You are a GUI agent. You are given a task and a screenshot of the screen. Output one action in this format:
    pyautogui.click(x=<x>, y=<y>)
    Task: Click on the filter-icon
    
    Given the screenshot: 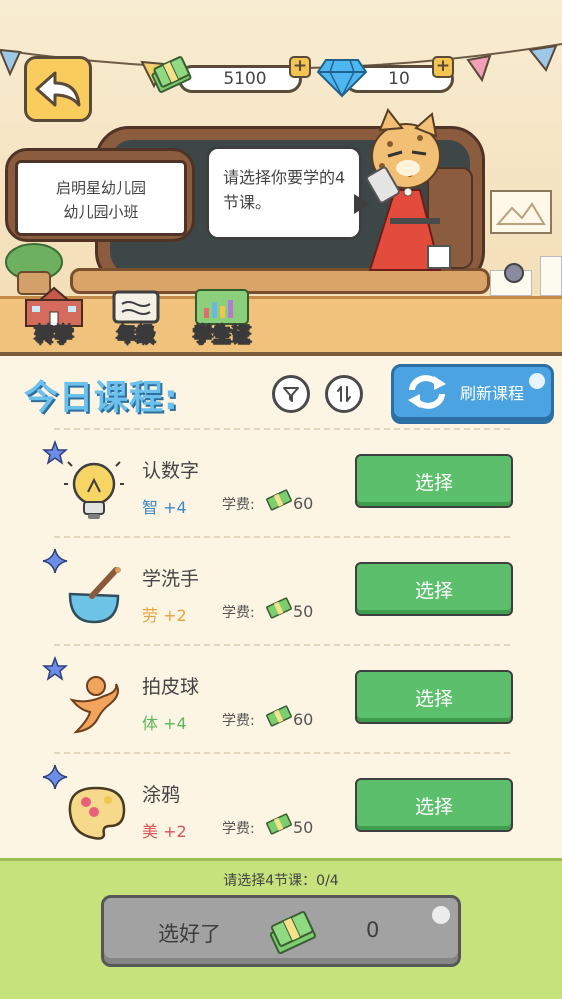 What is the action you would take?
    pyautogui.click(x=291, y=394)
    